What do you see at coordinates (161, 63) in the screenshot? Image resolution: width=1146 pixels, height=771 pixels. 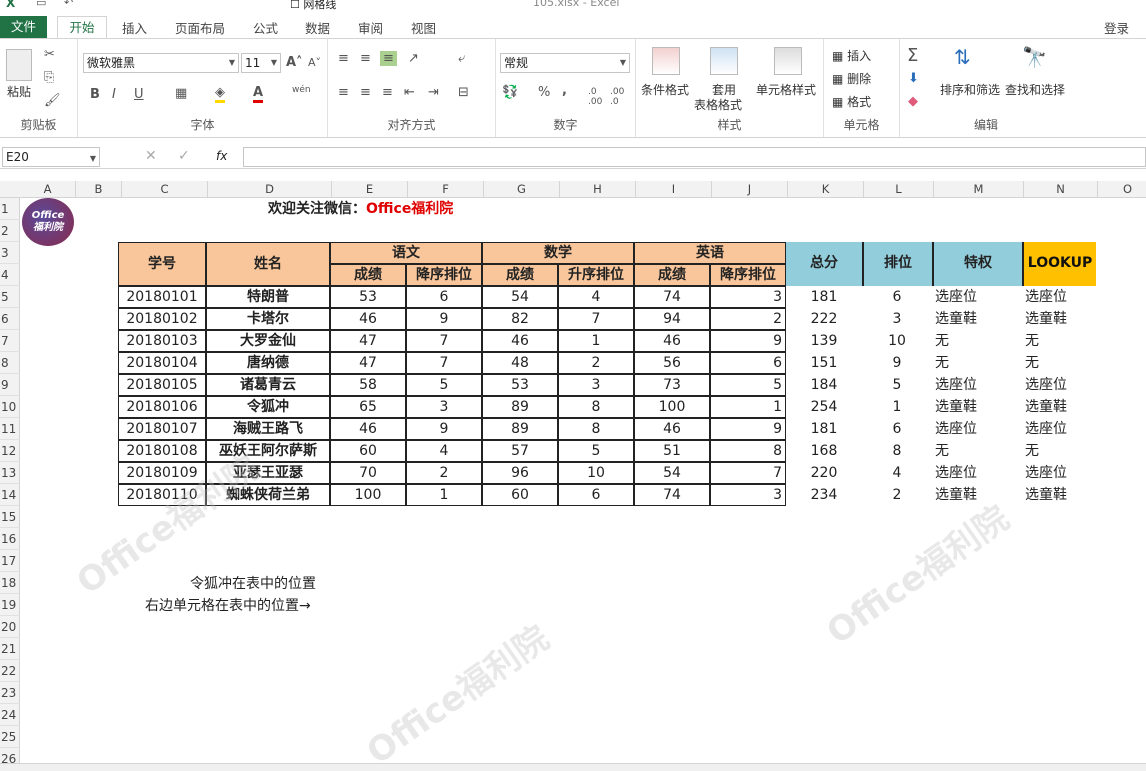 I see `font-name-select: 微软雅黑 ▼` at bounding box center [161, 63].